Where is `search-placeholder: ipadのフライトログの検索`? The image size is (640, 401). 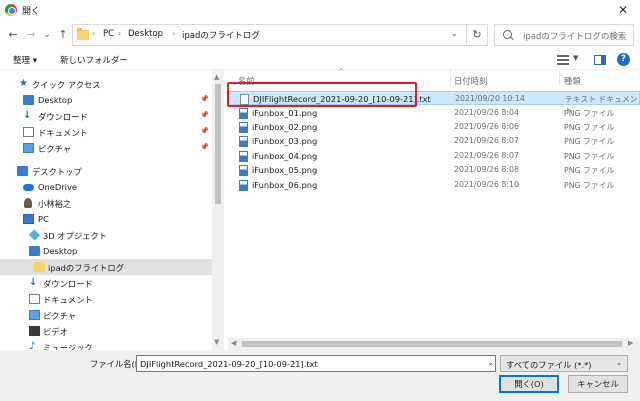 search-placeholder: ipadのフライトログの検索 is located at coordinates (575, 37).